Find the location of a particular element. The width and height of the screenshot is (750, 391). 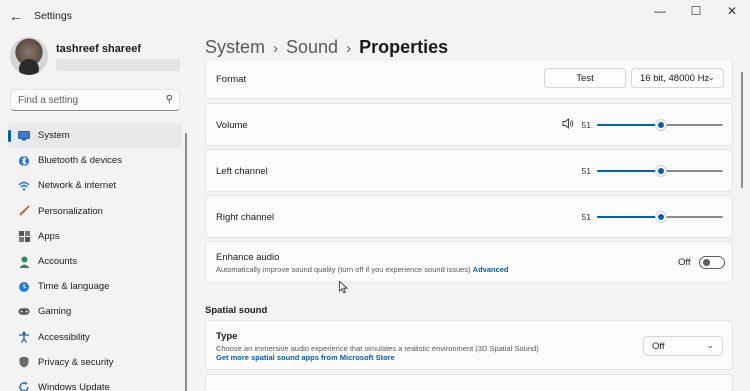

sidebar-item-label: Accessibility is located at coordinates (64, 337).